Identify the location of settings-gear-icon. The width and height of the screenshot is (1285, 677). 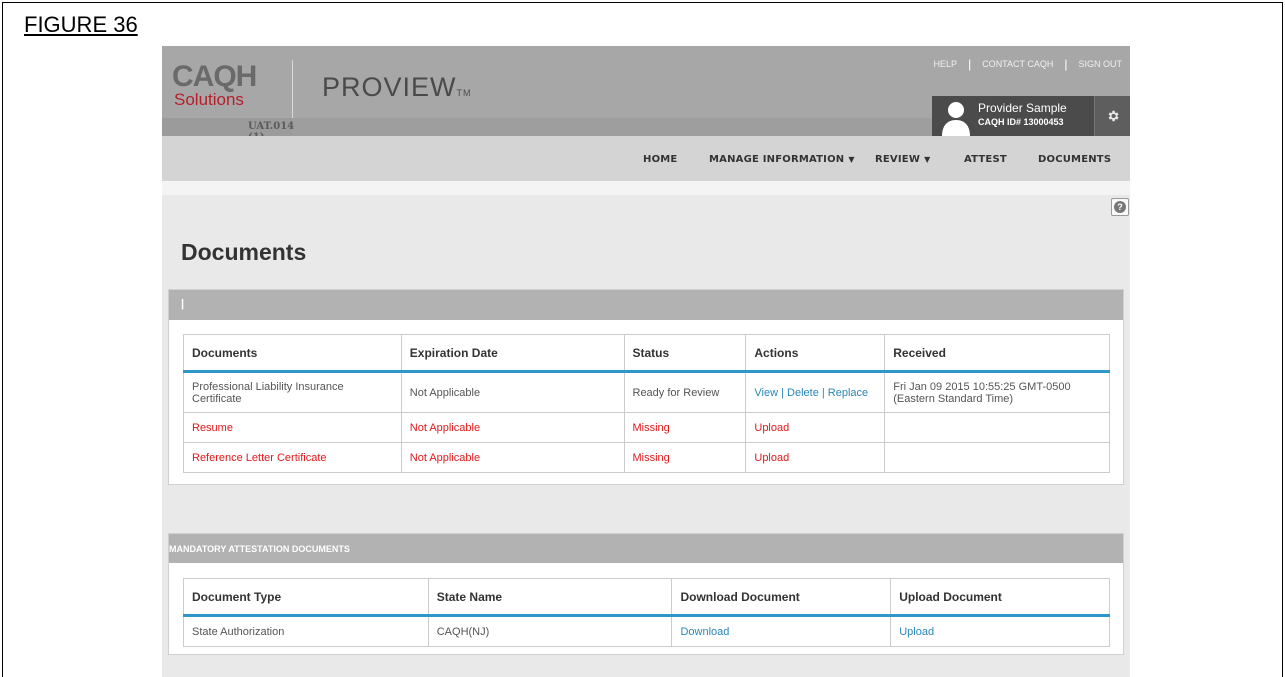
(1112, 116).